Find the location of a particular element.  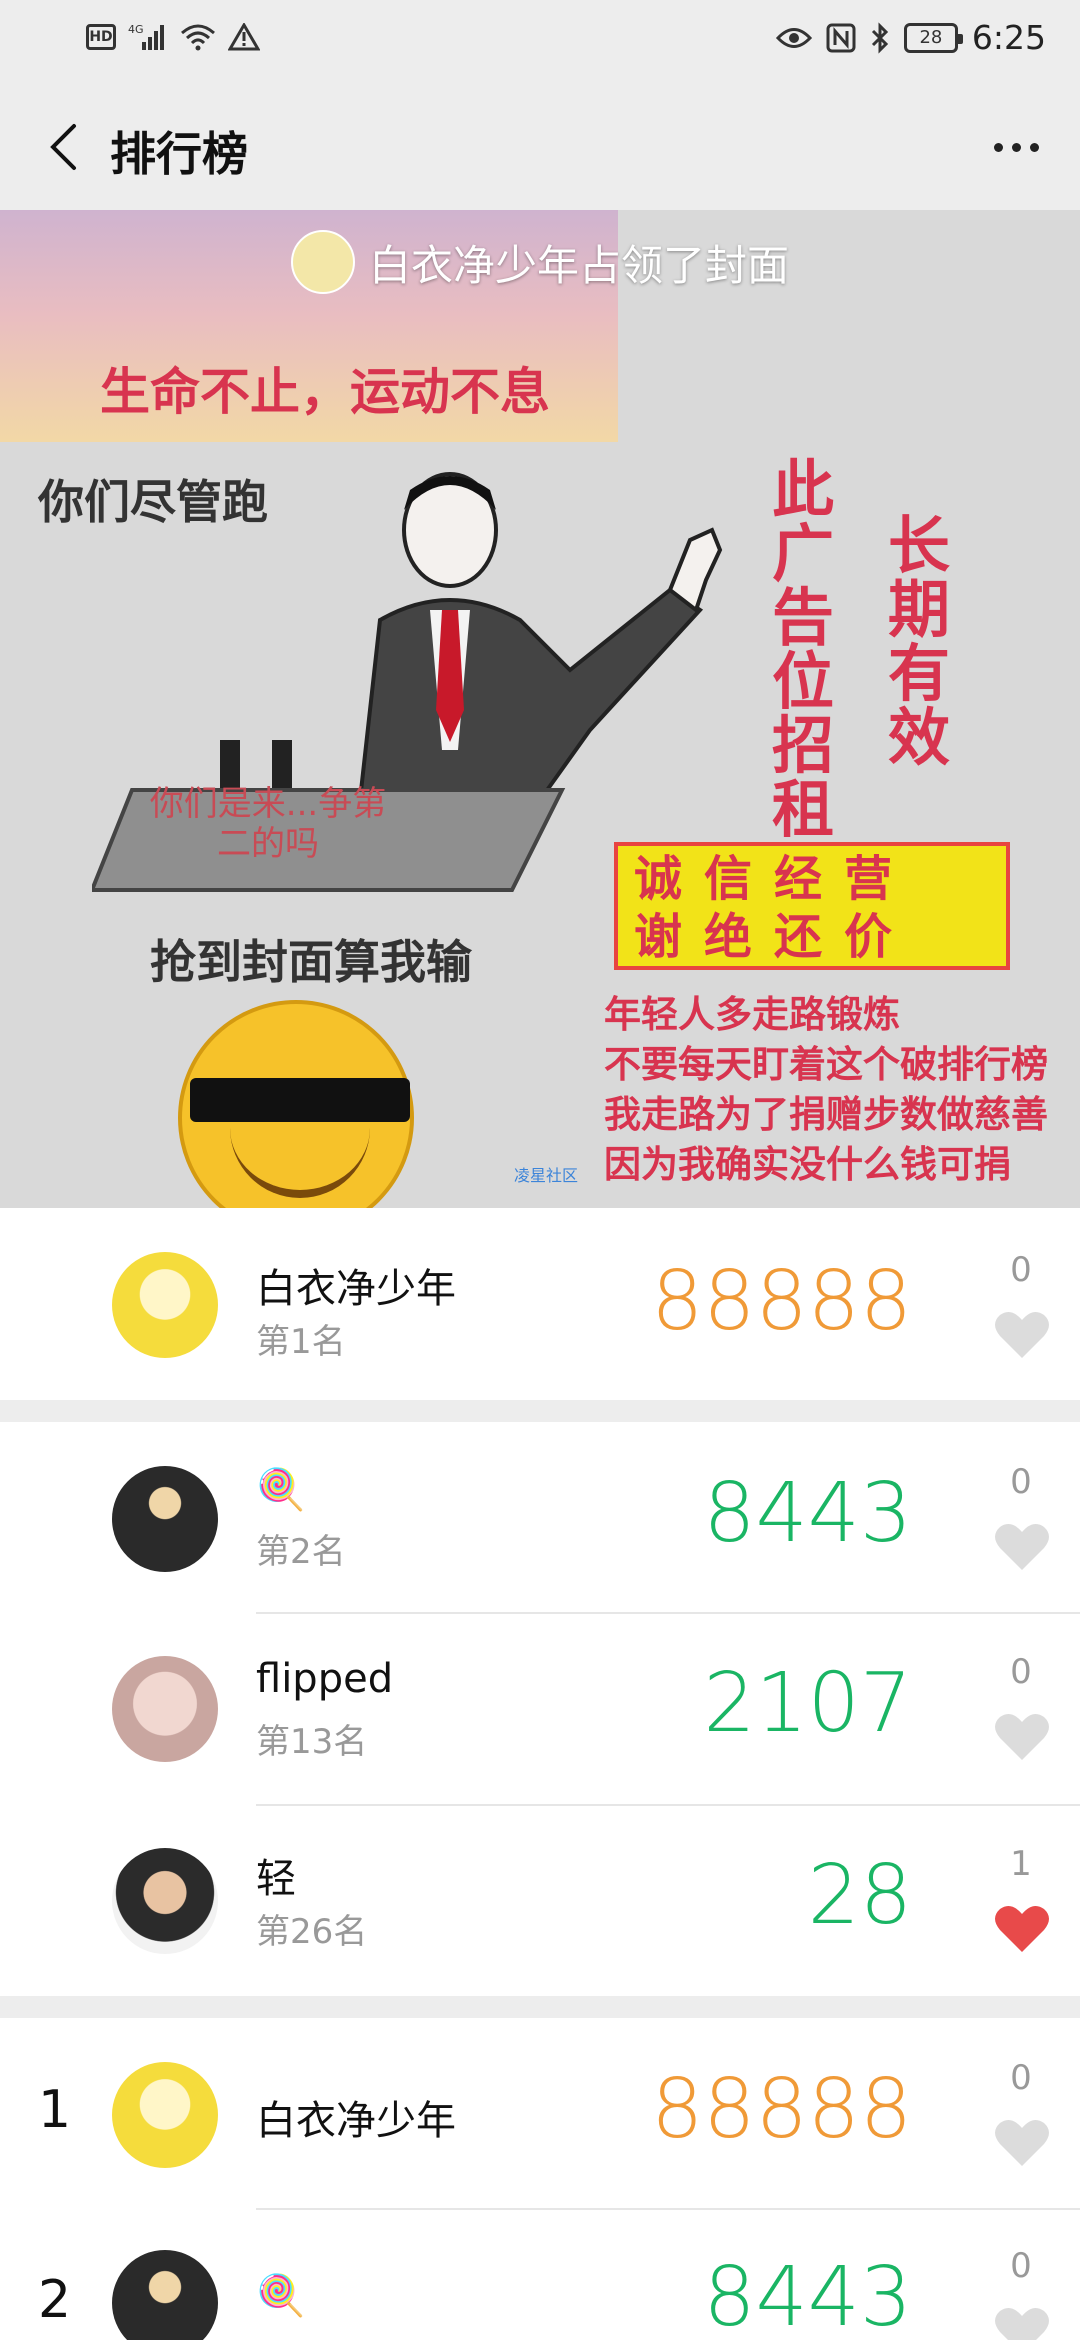

back-button is located at coordinates (63, 147).